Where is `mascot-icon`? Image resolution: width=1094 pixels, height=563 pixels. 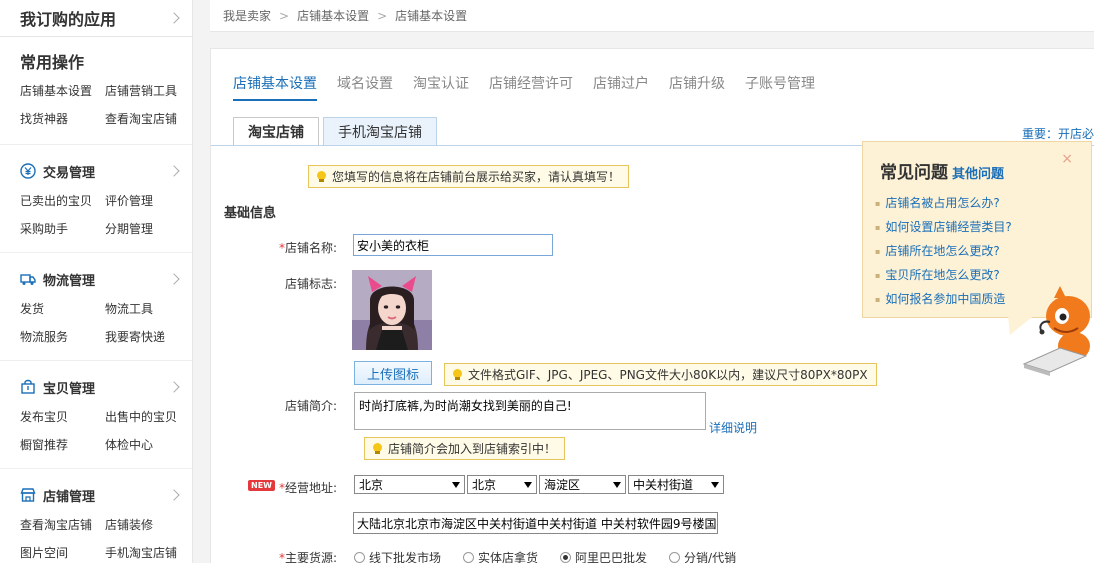
mascot-icon is located at coordinates (1056, 331).